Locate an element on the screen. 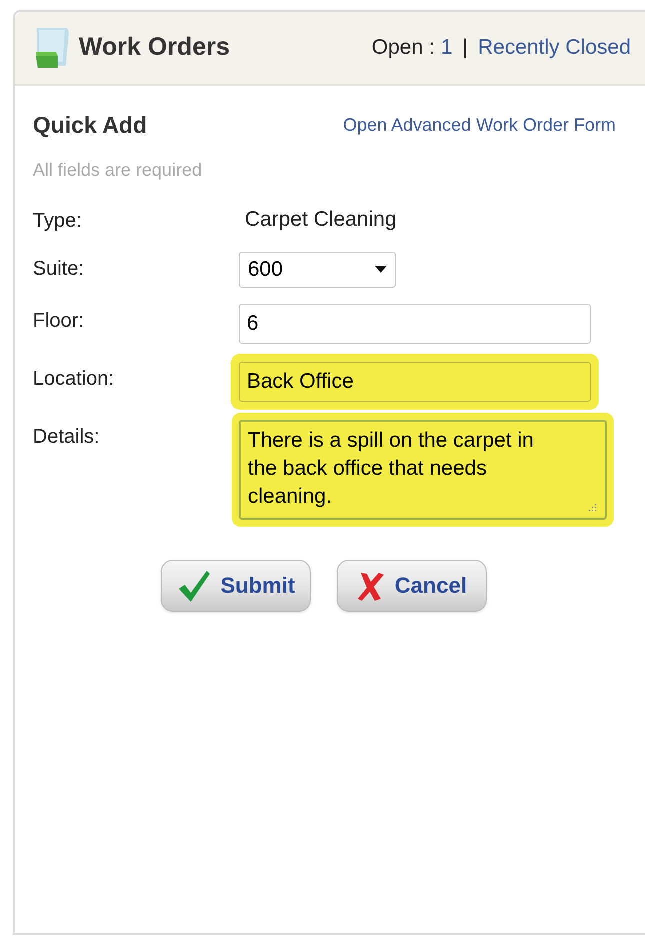  recently-closed-link: Recently Closed is located at coordinates (554, 48).